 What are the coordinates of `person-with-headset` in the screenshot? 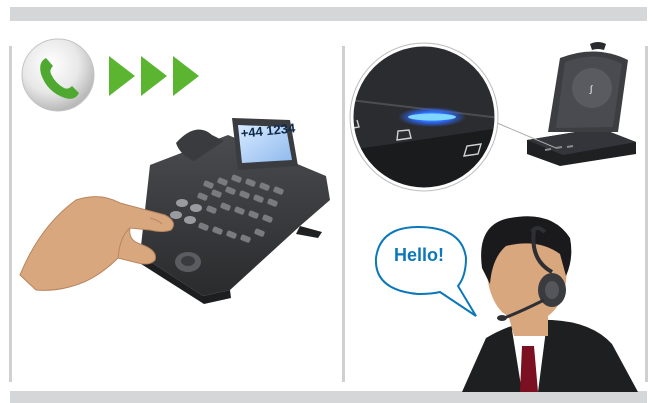 It's located at (550, 304).